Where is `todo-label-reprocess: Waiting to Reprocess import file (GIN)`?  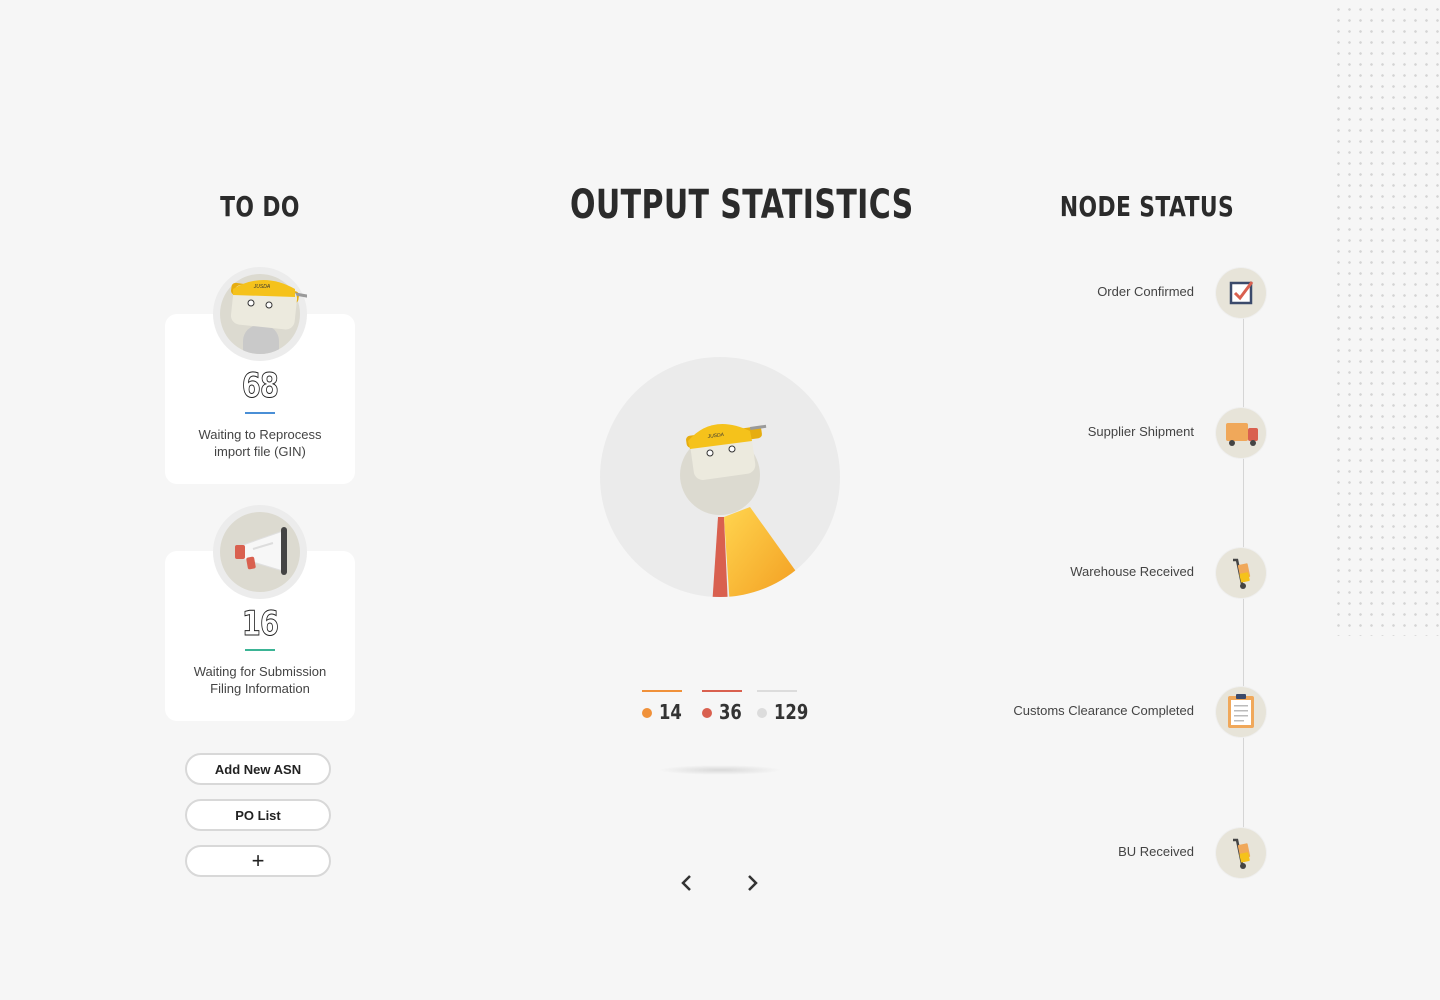
todo-label-reprocess: Waiting to Reprocess import file (GIN) is located at coordinates (260, 443).